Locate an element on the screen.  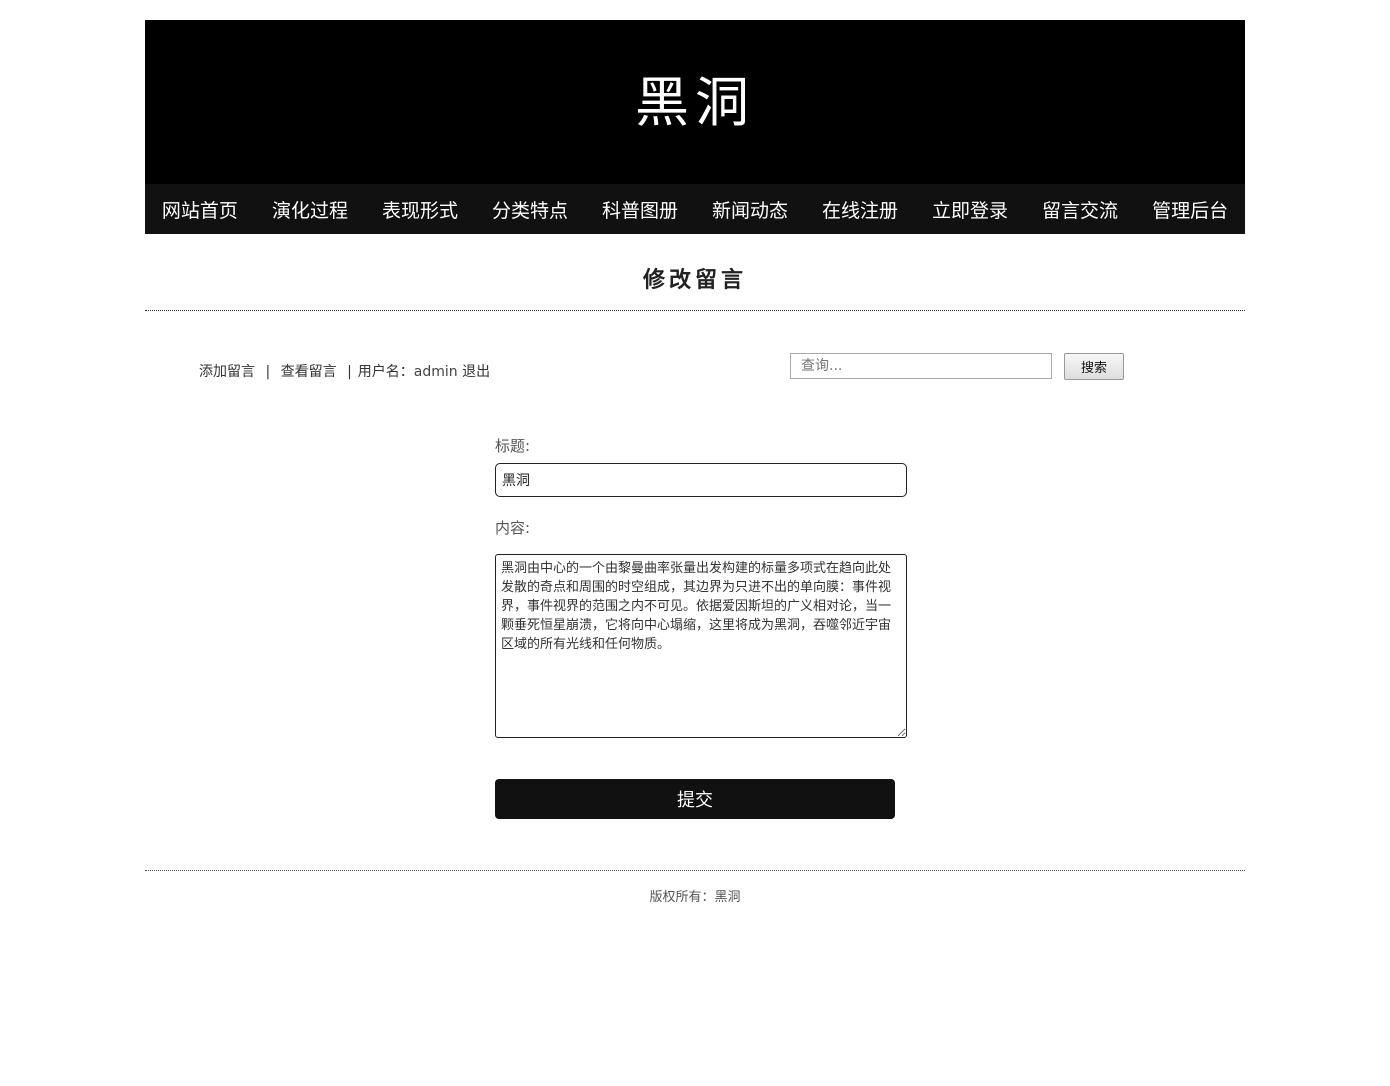
toolbar-links: 添加留言 | 查看留言 | 用户名：admin 退出 is located at coordinates (344, 371).